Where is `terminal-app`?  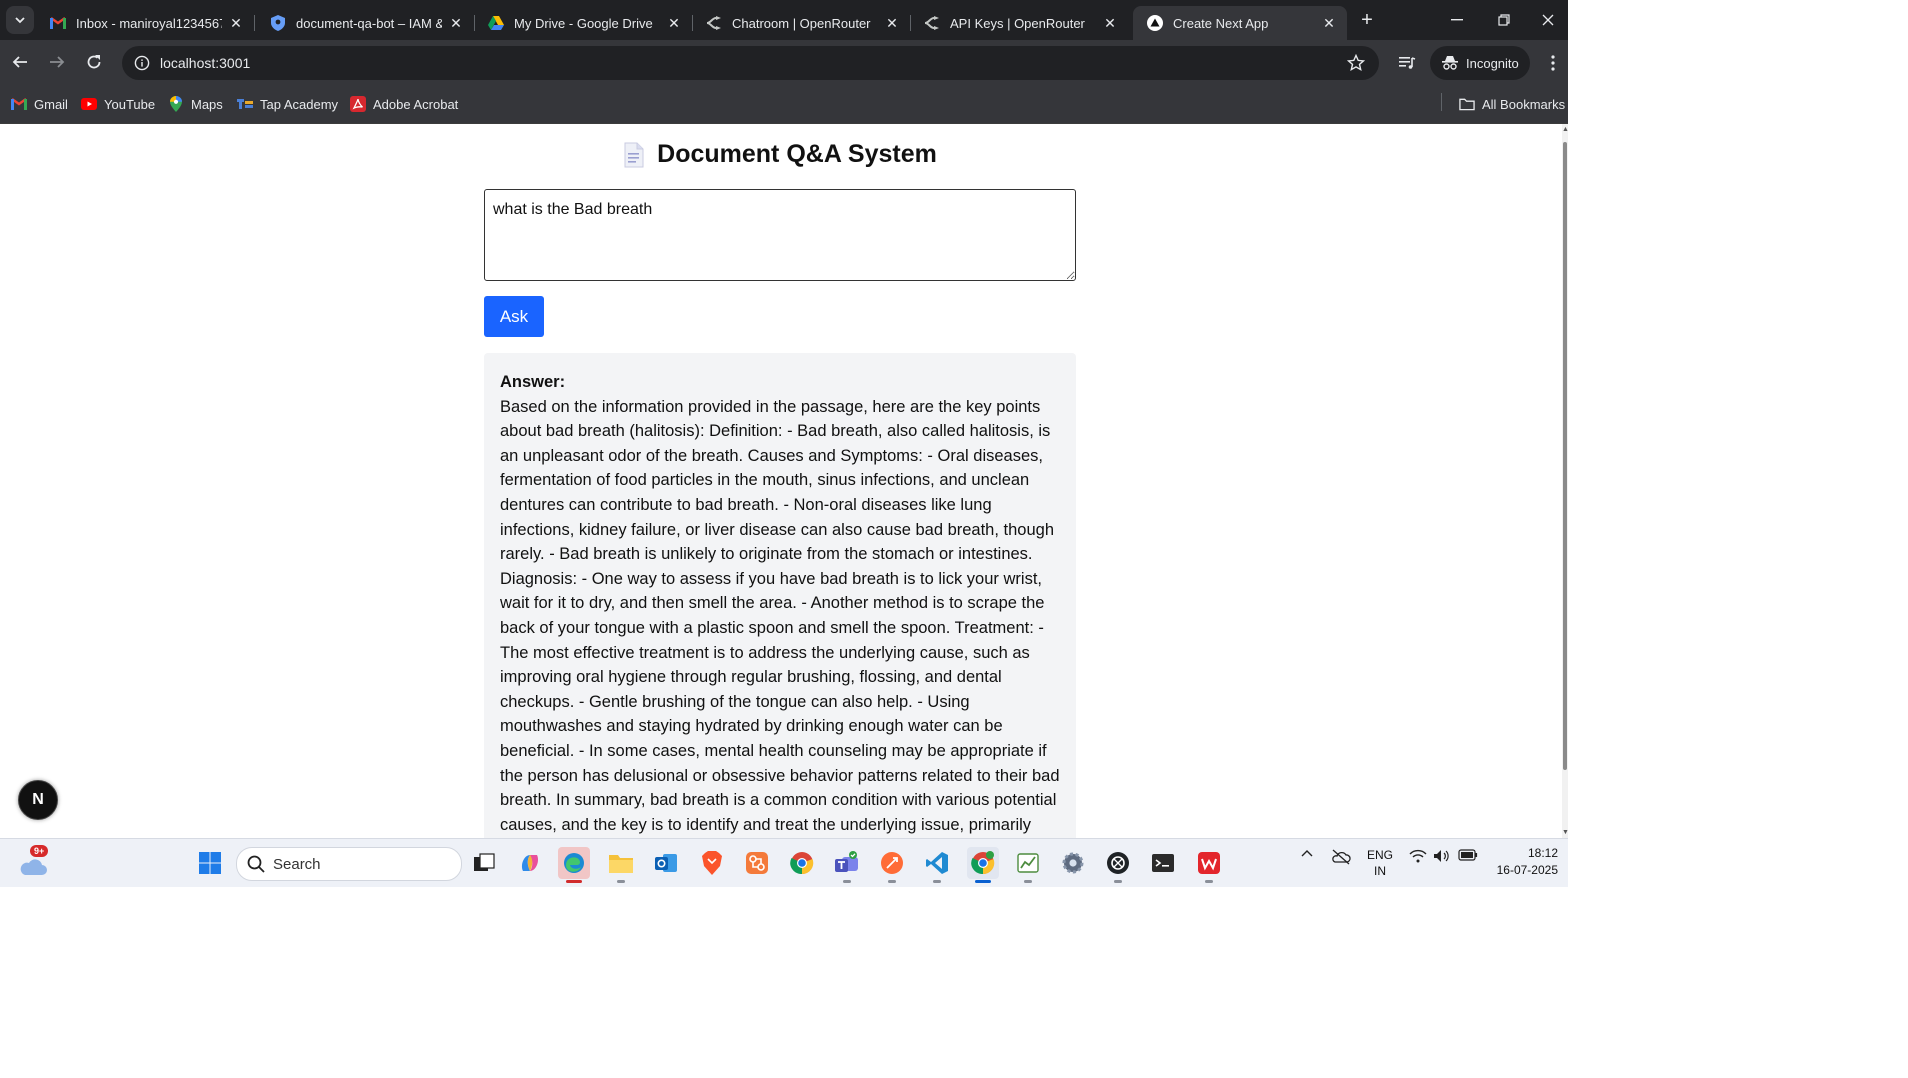 terminal-app is located at coordinates (1163, 863).